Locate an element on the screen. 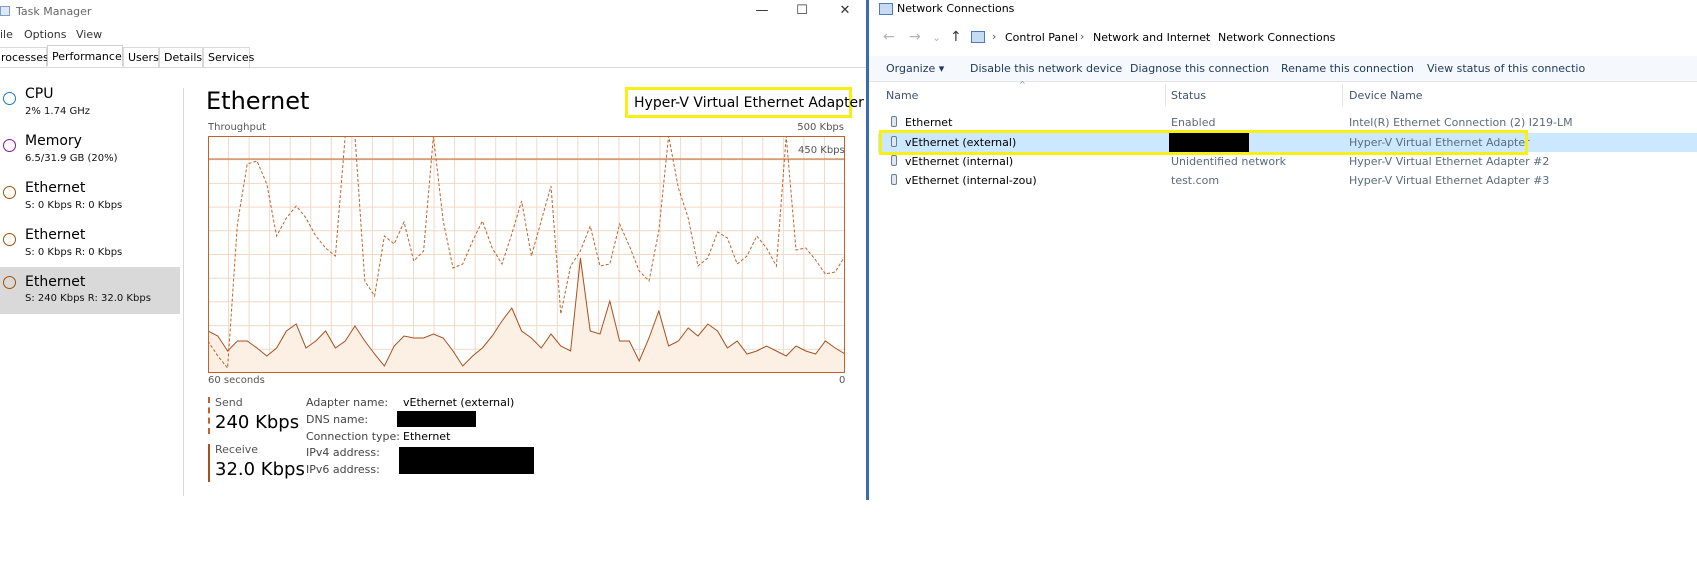 The height and width of the screenshot is (585, 1697). ipv4-address-key: IPv4 address: is located at coordinates (343, 452).